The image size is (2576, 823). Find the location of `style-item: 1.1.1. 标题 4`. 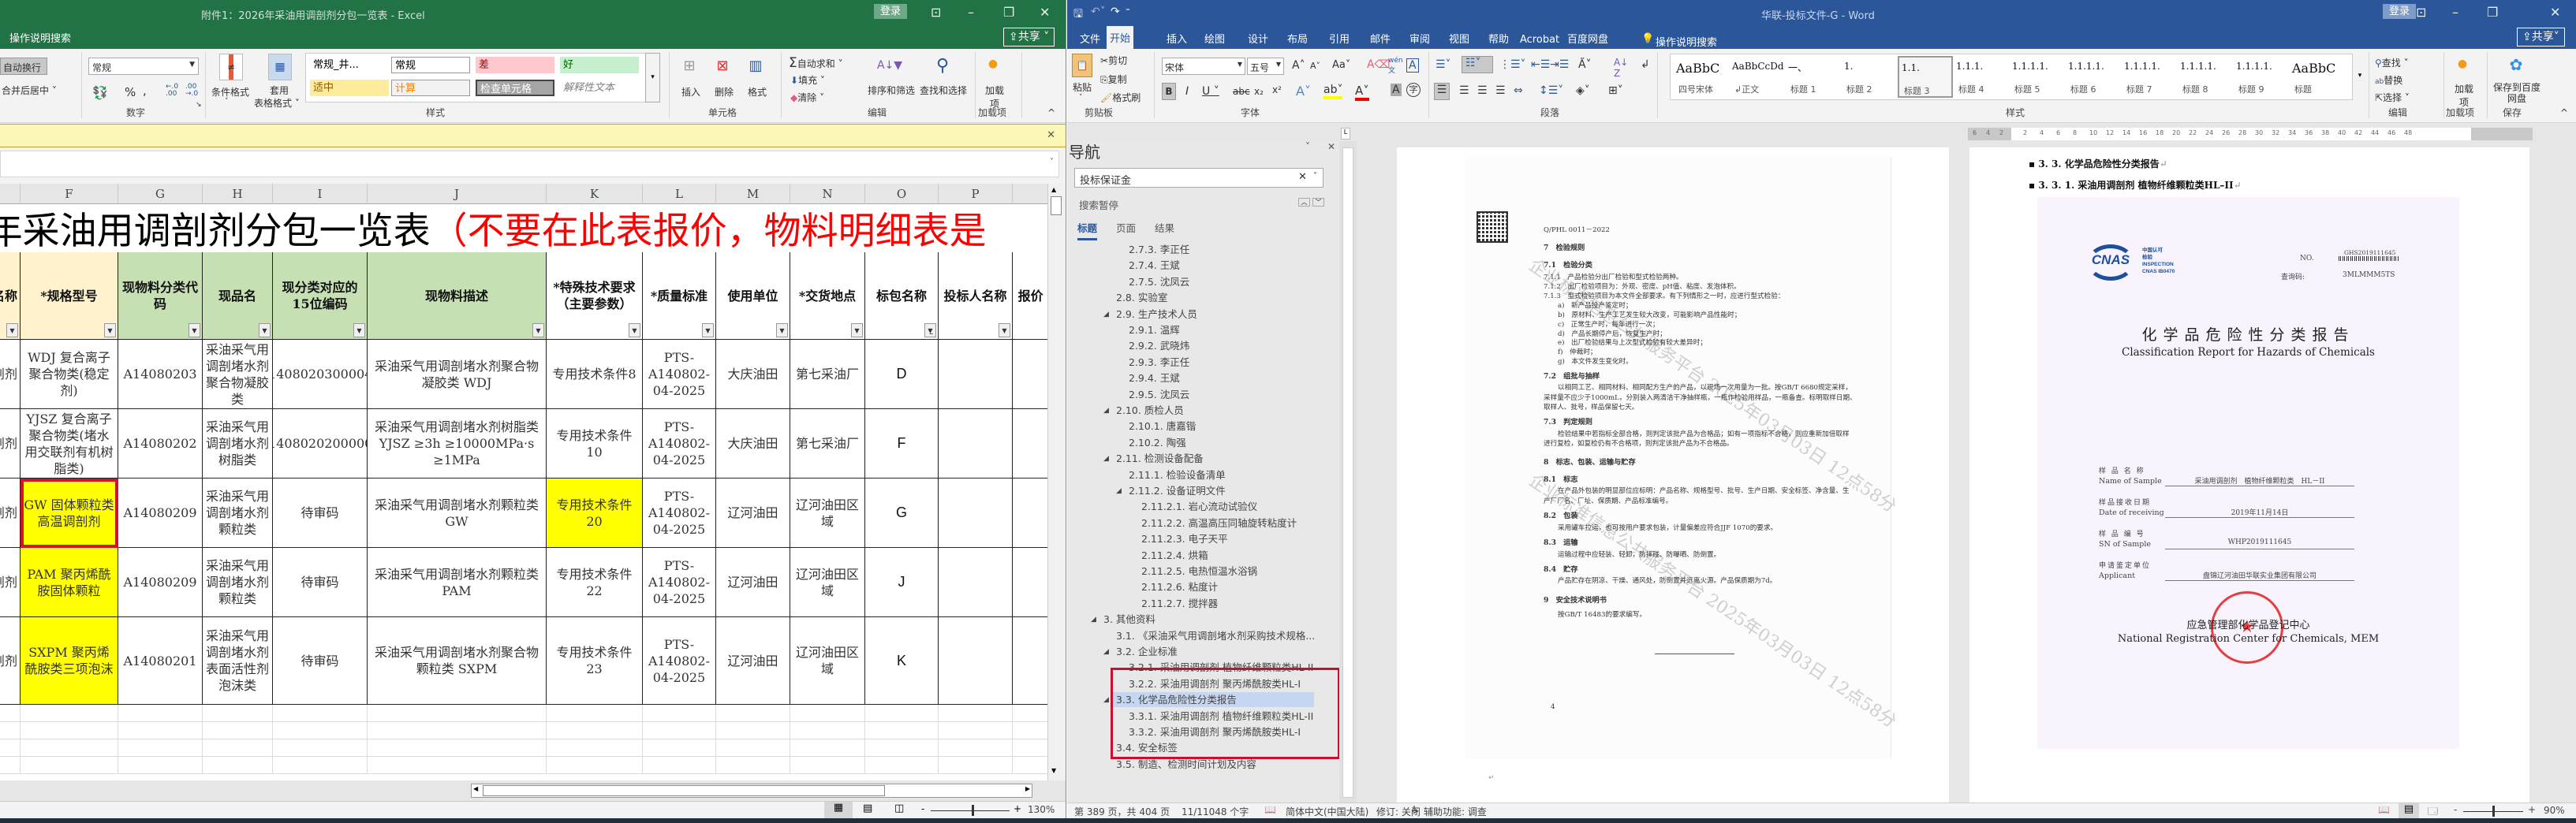

style-item: 1.1.1. 标题 4 is located at coordinates (1981, 77).